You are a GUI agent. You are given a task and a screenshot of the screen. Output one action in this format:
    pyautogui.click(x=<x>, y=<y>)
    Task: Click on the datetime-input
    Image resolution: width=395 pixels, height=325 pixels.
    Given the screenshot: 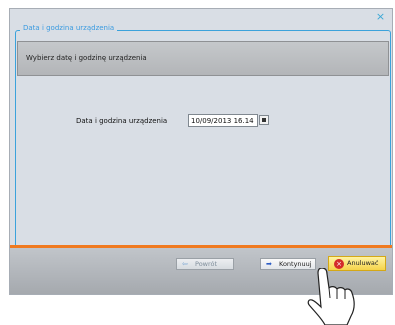 What is the action you would take?
    pyautogui.click(x=223, y=120)
    